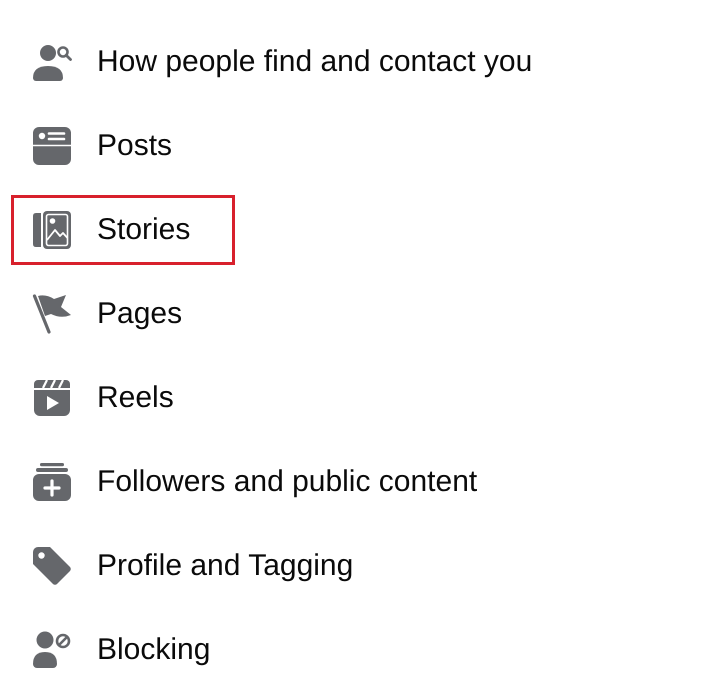 This screenshot has height=675, width=720. What do you see at coordinates (52, 566) in the screenshot?
I see `tag-icon` at bounding box center [52, 566].